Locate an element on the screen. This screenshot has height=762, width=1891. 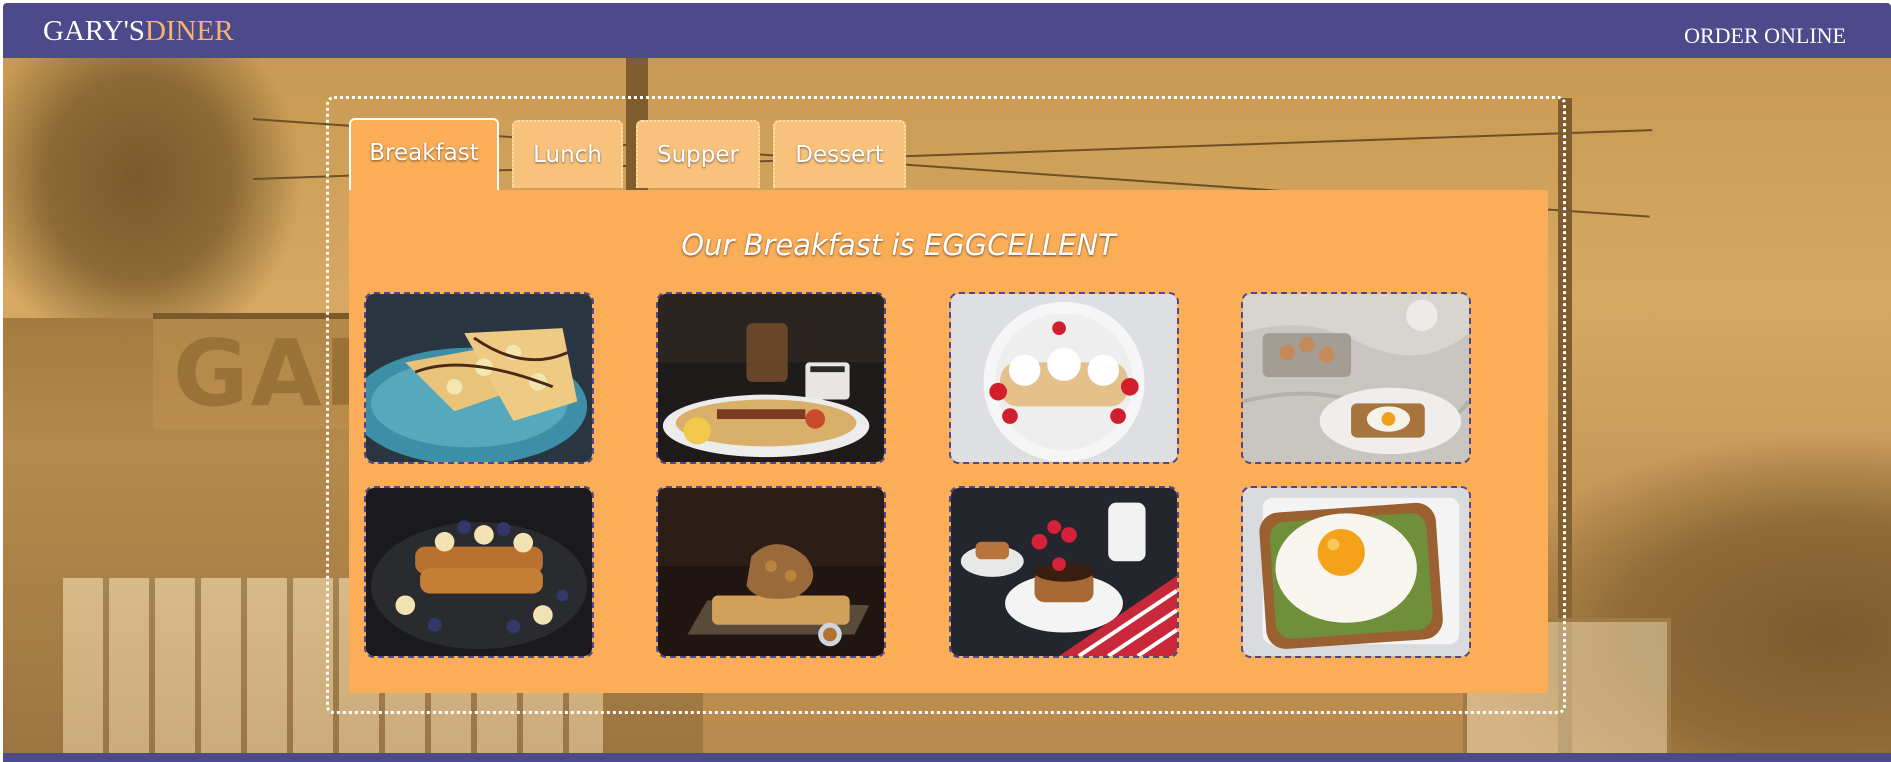
food-photo-full-breakfast is located at coordinates (771, 378).